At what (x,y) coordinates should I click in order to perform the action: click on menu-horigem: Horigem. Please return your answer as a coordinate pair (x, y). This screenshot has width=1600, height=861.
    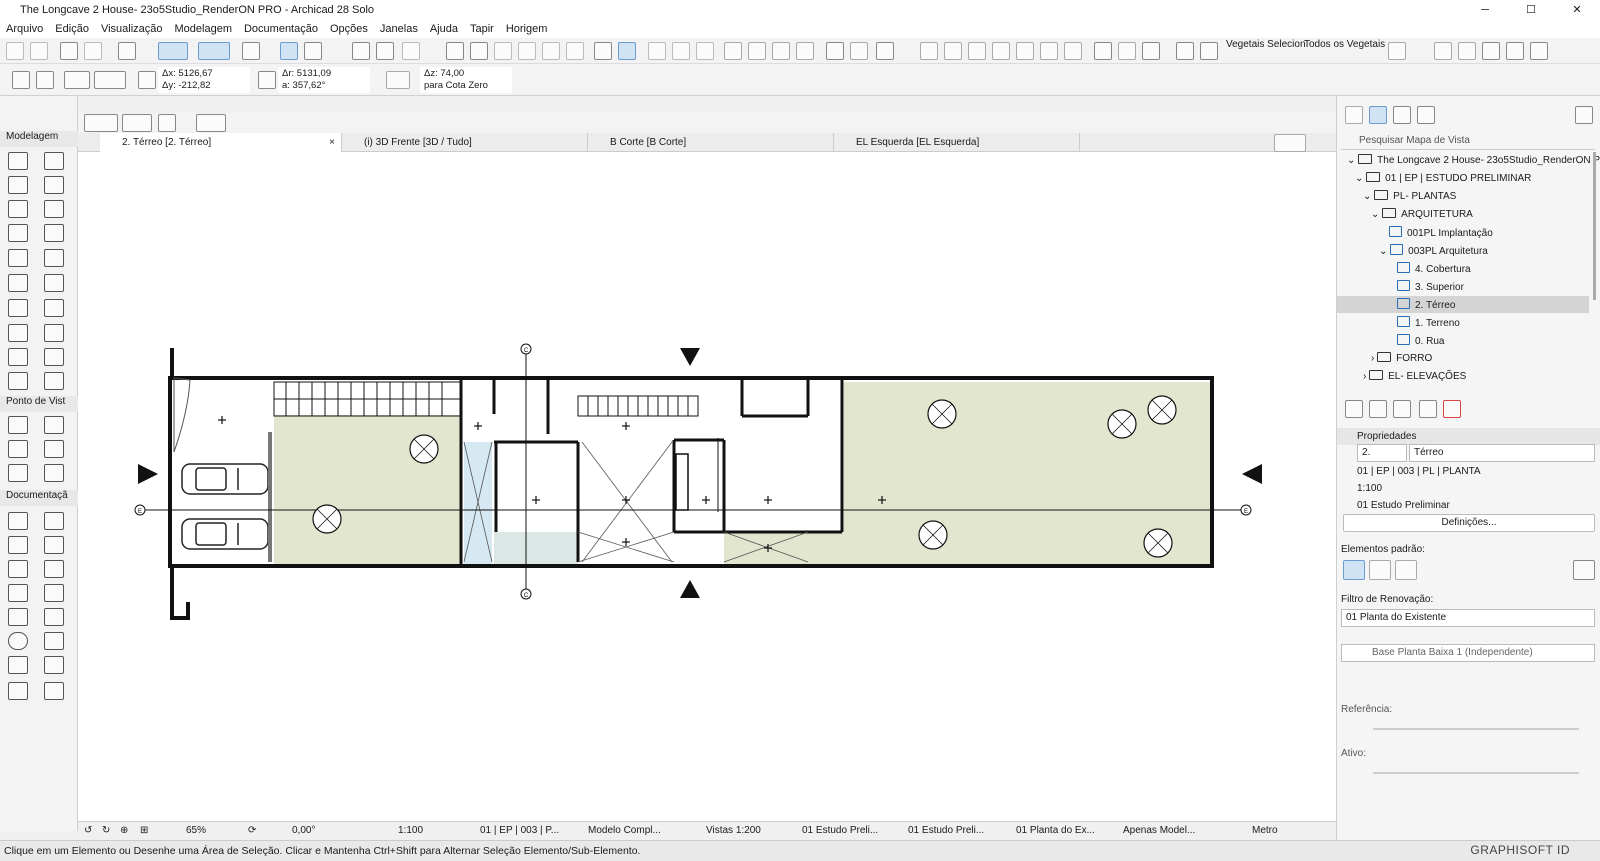
    Looking at the image, I should click on (527, 29).